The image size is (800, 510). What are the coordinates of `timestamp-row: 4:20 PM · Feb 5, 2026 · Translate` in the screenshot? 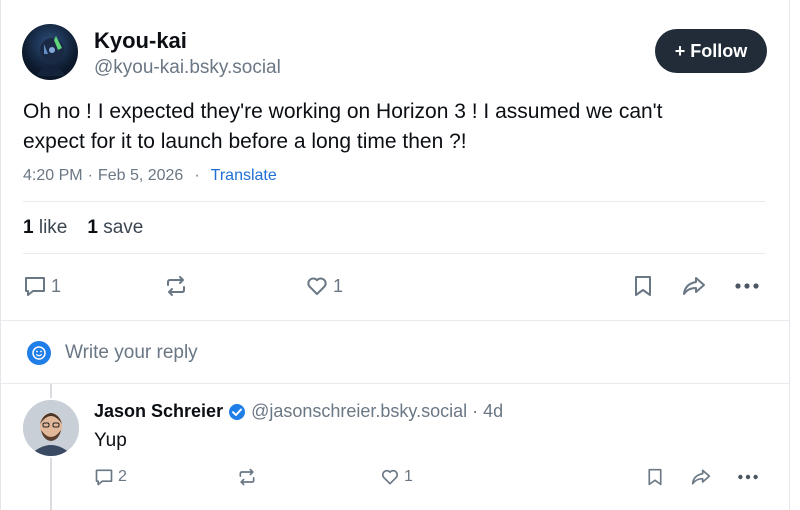 It's located at (150, 176).